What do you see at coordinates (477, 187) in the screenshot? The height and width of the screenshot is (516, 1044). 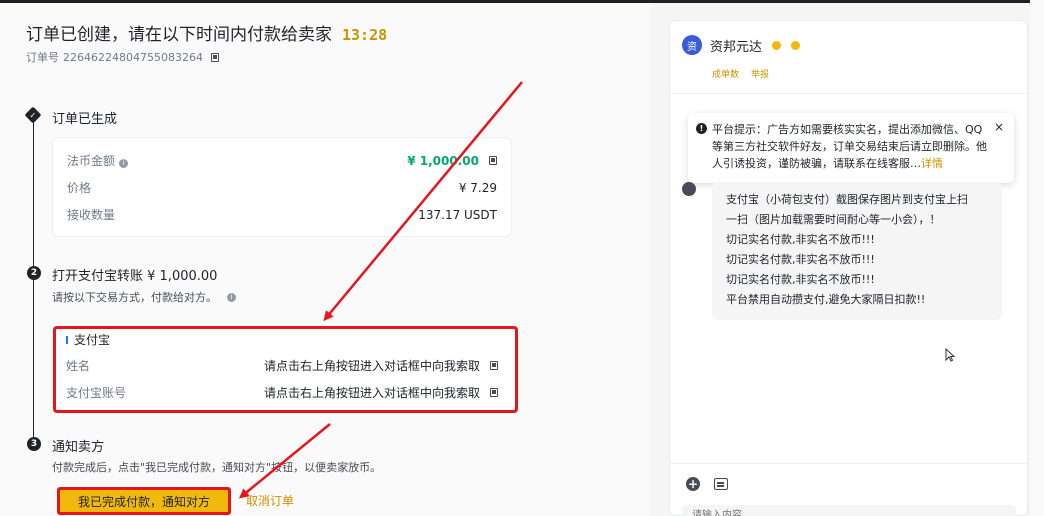 I see `price-value: ¥ 7.29` at bounding box center [477, 187].